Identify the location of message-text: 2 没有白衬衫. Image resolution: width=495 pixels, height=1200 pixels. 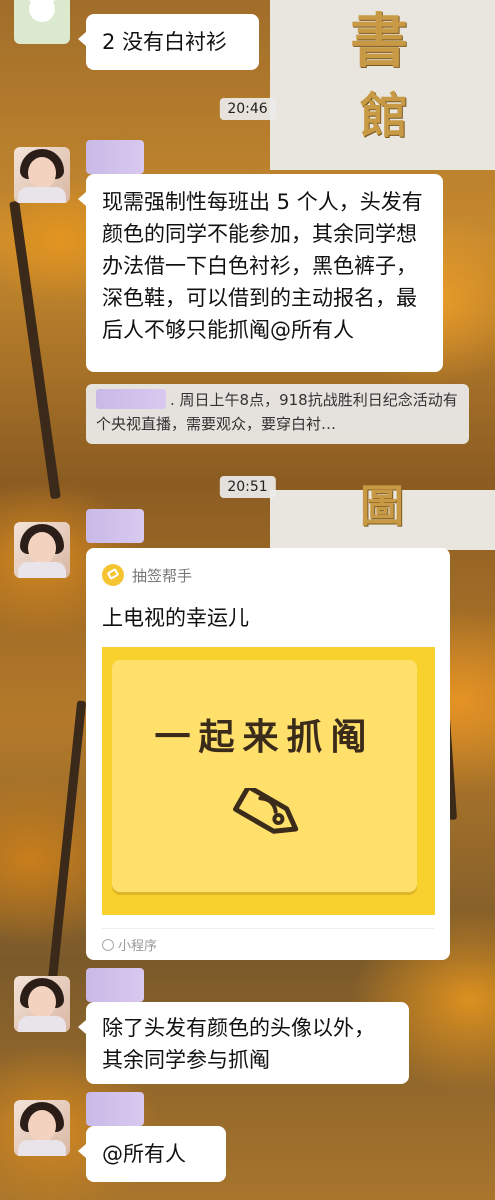
(165, 42).